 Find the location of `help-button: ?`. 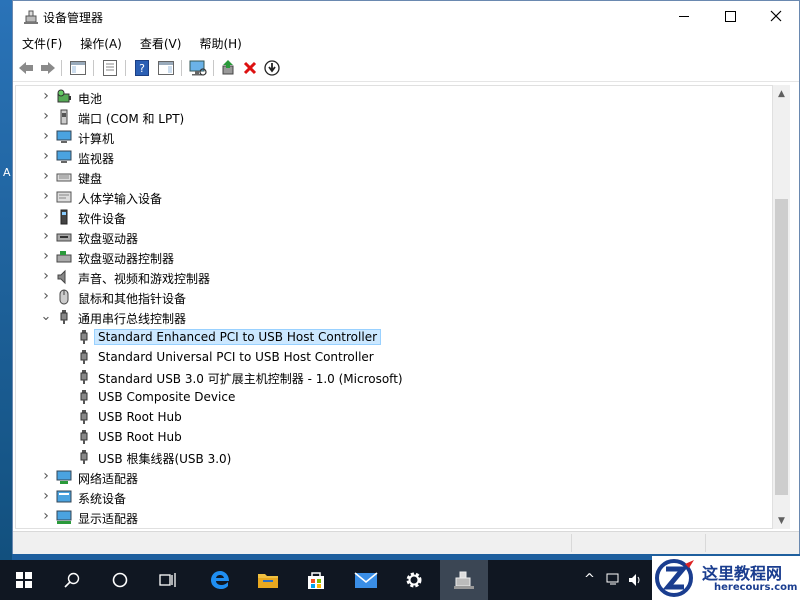

help-button: ? is located at coordinates (142, 68).